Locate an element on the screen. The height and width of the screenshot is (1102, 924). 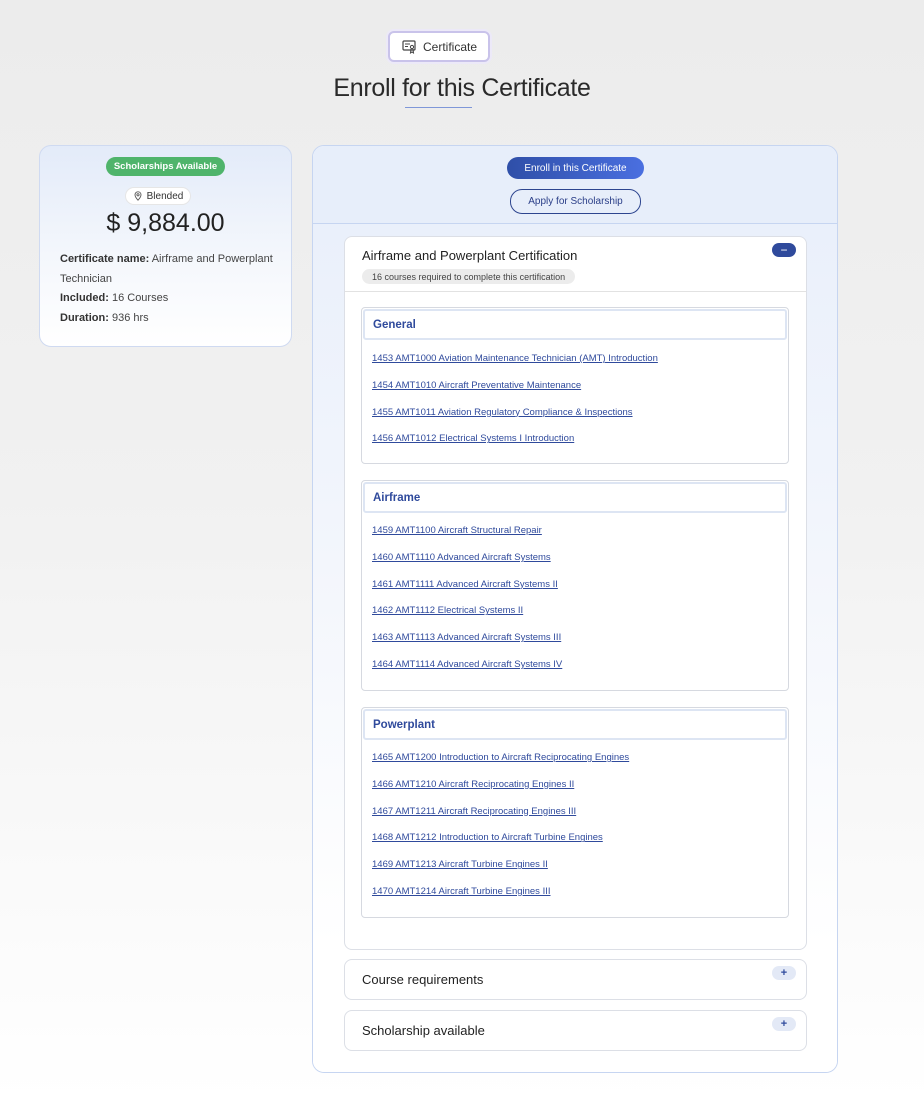
included-label: Included: is located at coordinates (84, 298).